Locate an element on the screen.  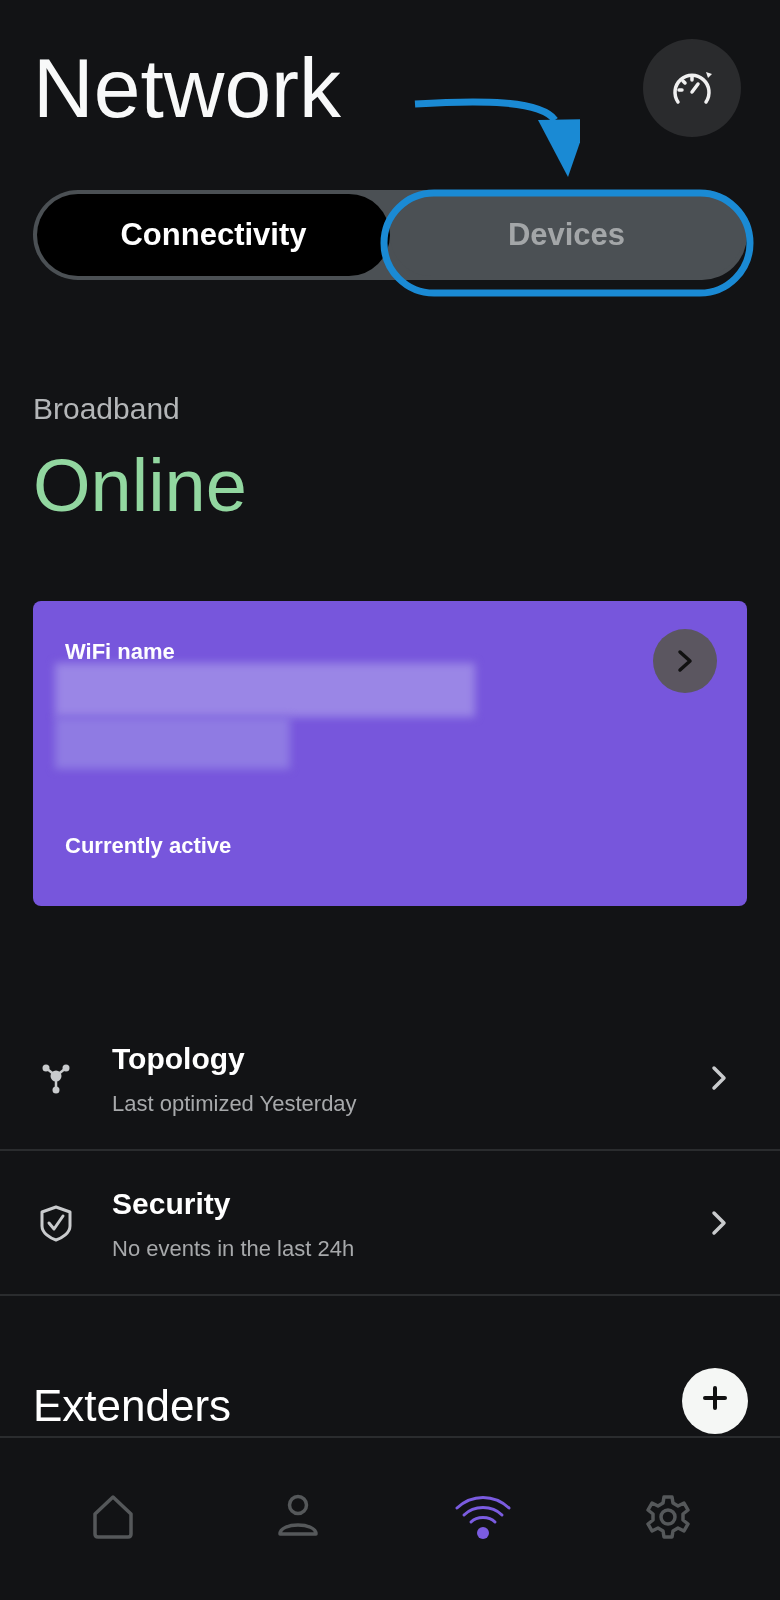
shield-check-icon is located at coordinates (56, 1222).